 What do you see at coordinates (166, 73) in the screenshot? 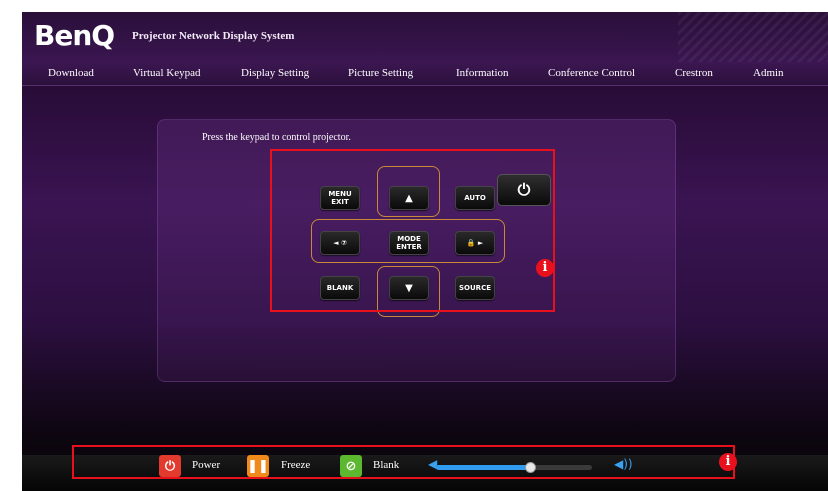
I see `nav-item-virtual-keypad: Virtual Keypad` at bounding box center [166, 73].